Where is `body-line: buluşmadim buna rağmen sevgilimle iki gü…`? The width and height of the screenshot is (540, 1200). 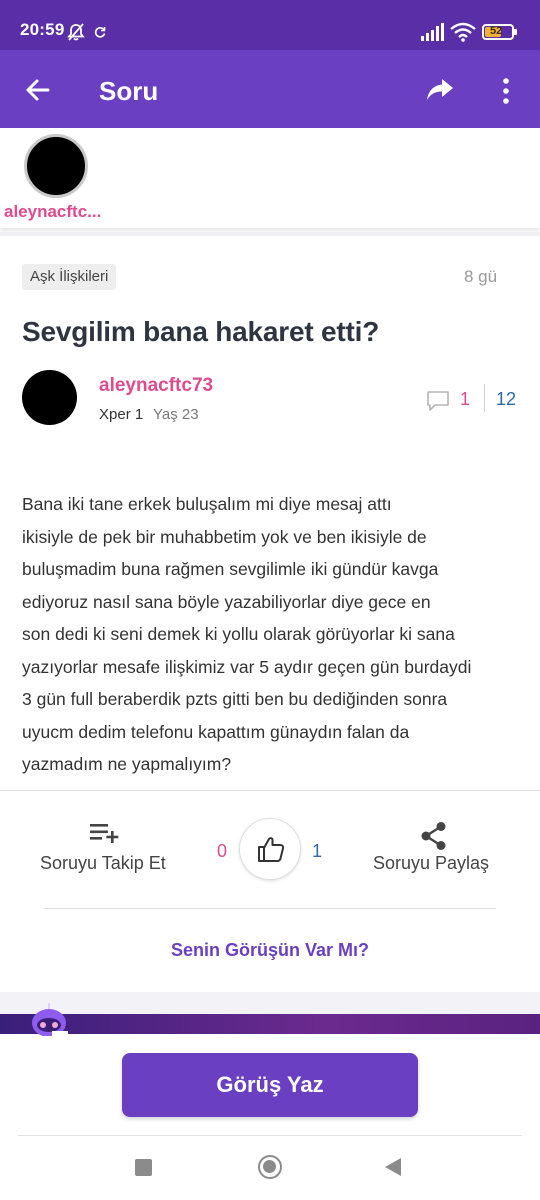 body-line: buluşmadim buna rağmen sevgilimle iki gü… is located at coordinates (230, 569).